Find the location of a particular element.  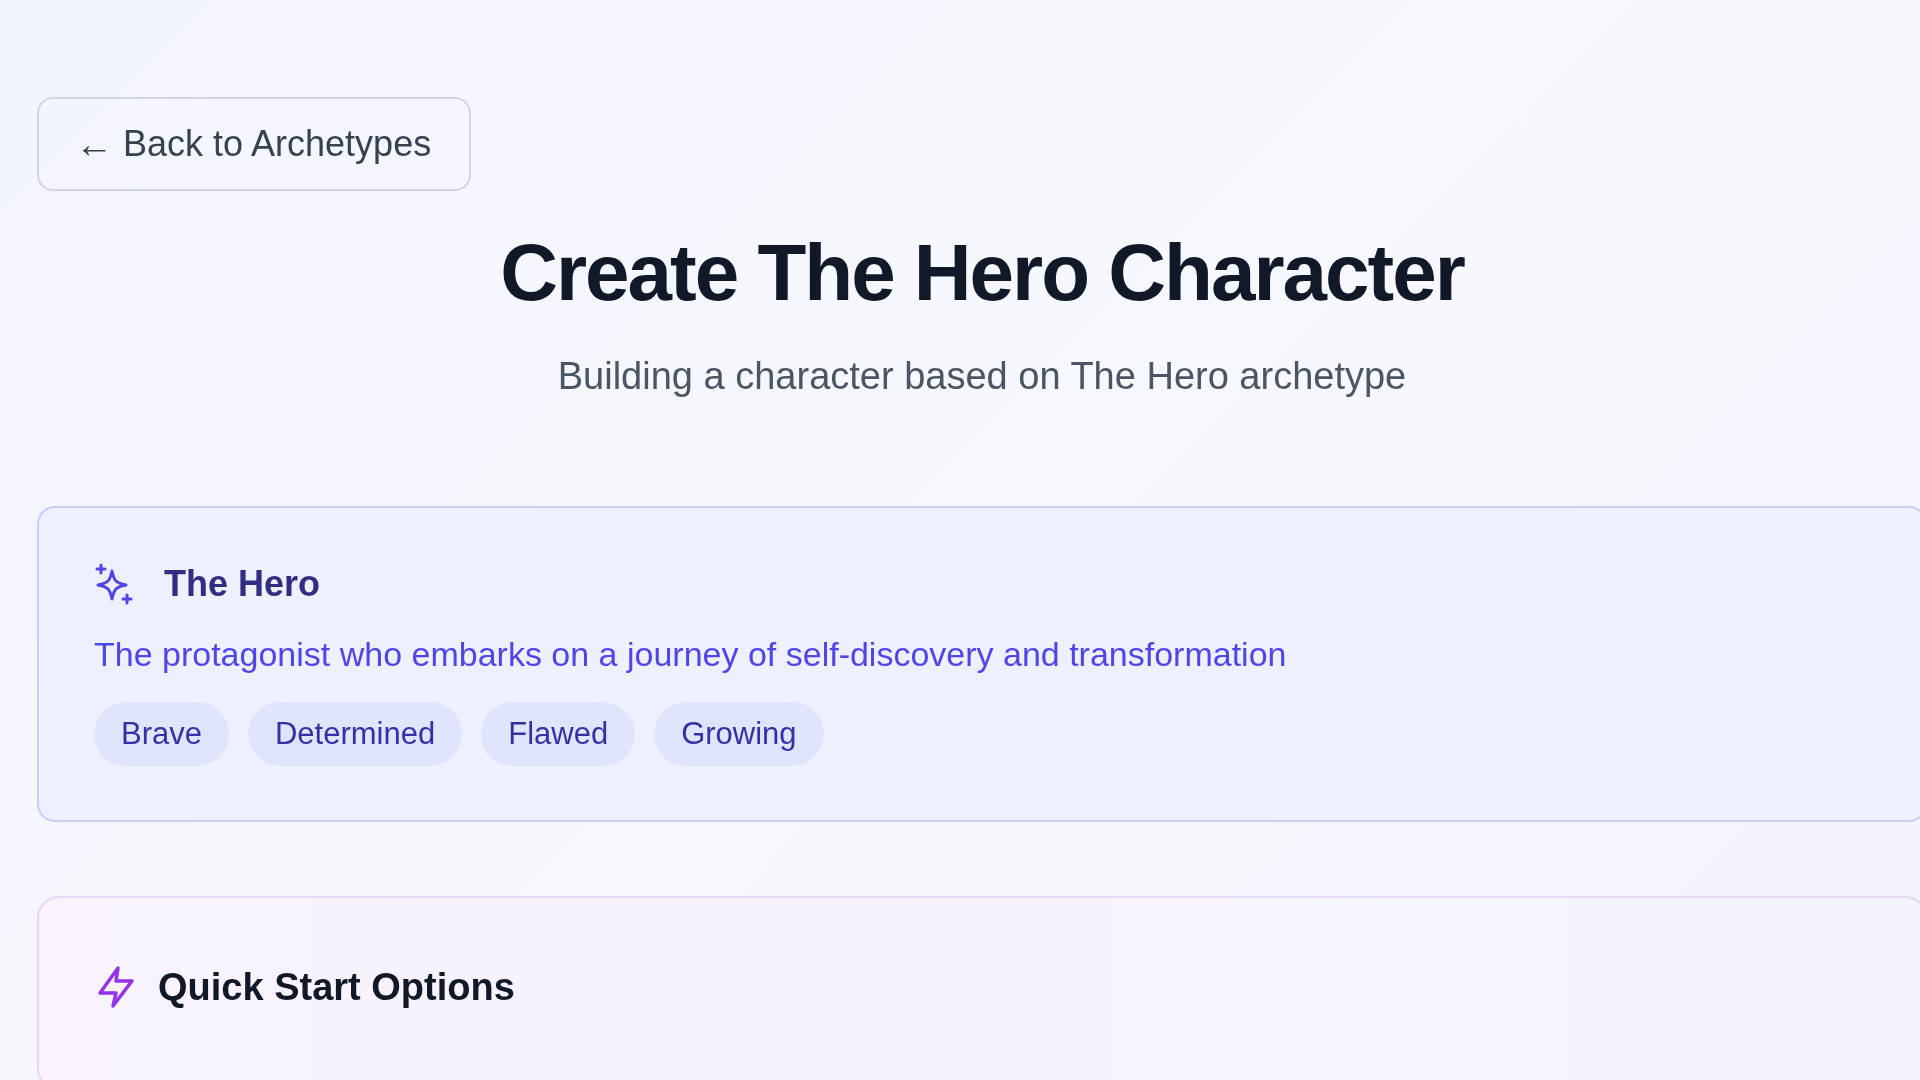

arrow-left-icon: ← is located at coordinates (94, 144).